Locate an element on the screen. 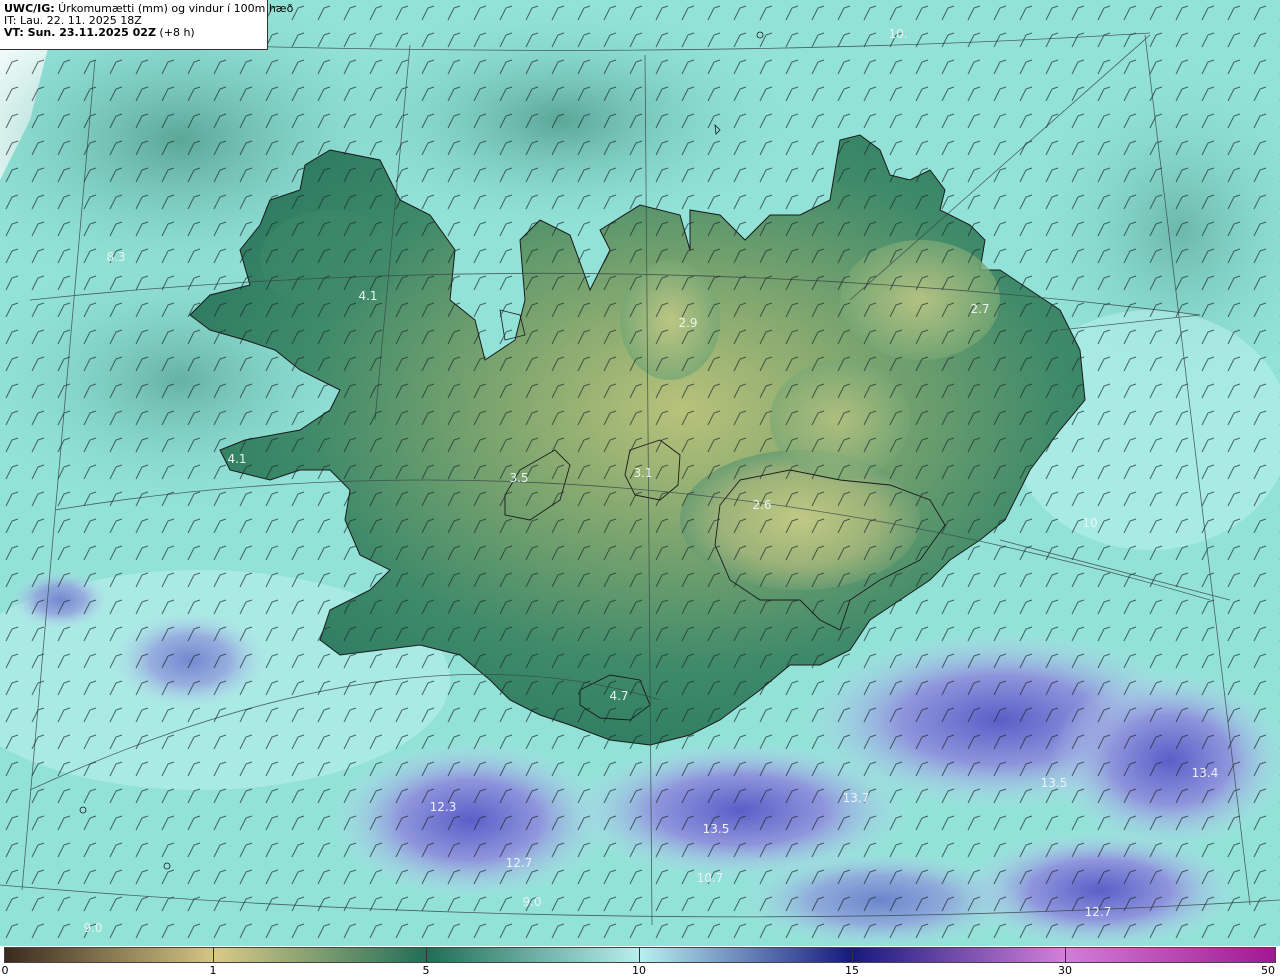 This screenshot has height=978, width=1280. colorbar-tick-label: 5 is located at coordinates (426, 970).